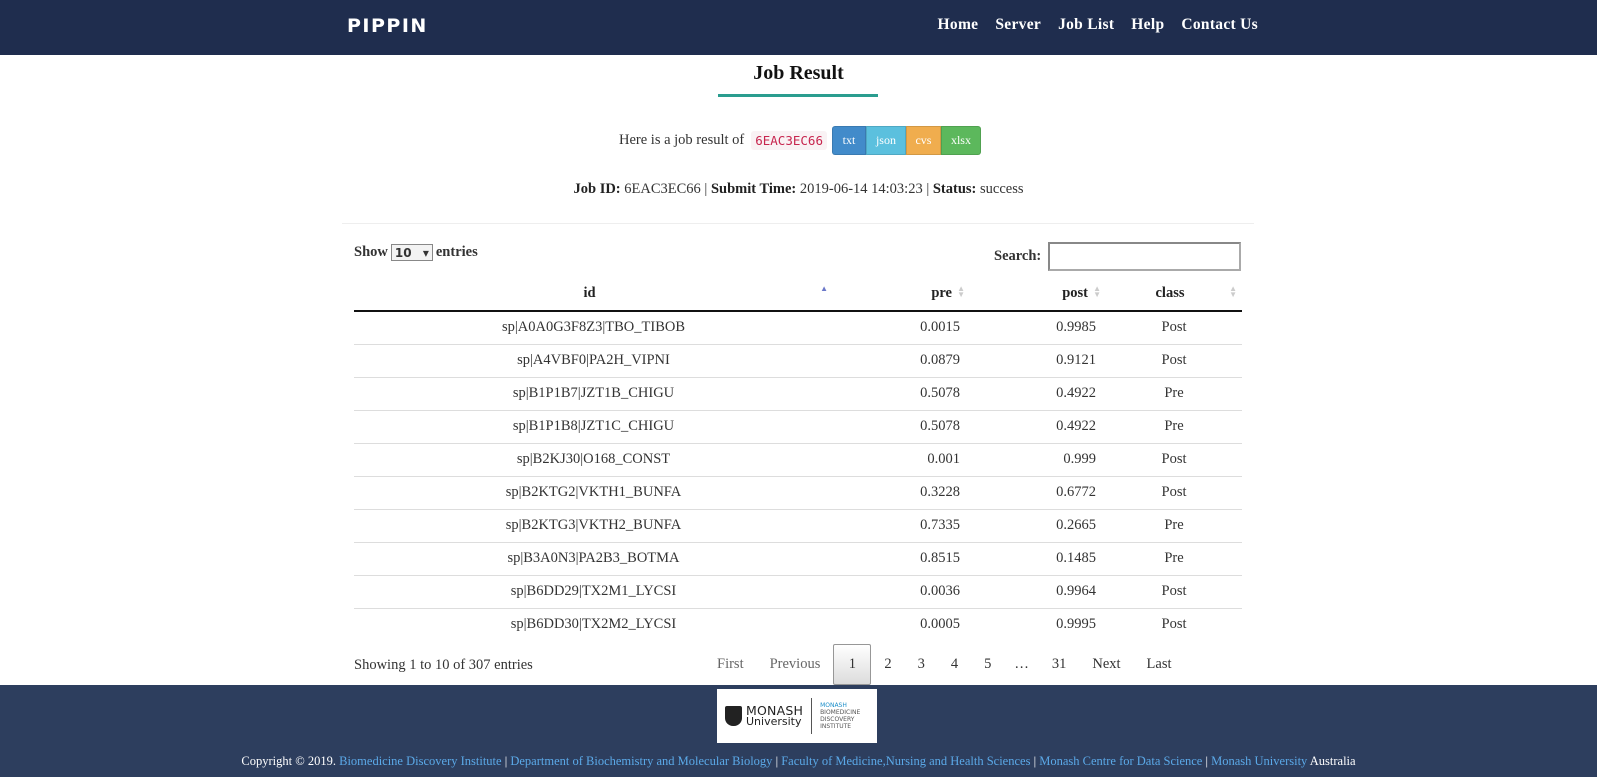  What do you see at coordinates (1038, 459) in the screenshot?
I see `cell-post: 0.999` at bounding box center [1038, 459].